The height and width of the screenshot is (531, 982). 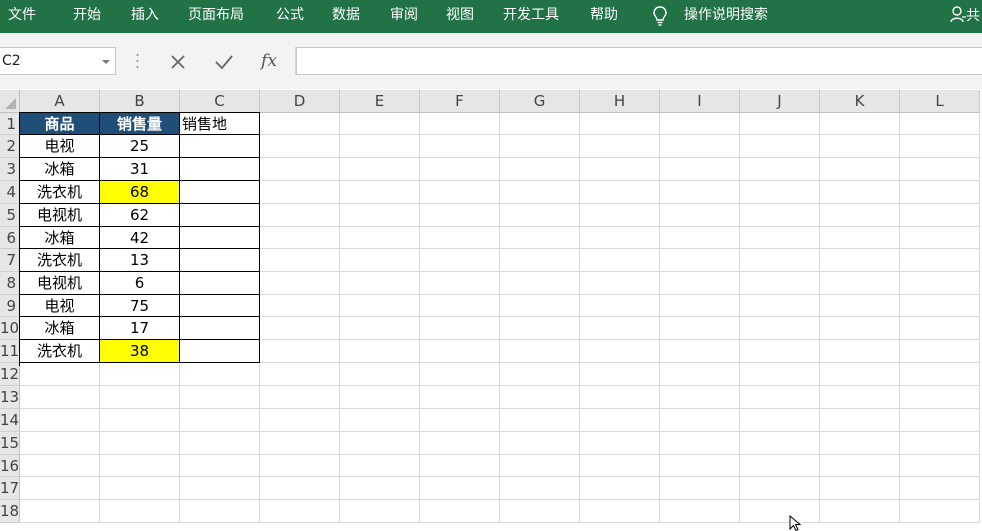 I want to click on cell-c1: 销售地, so click(x=220, y=124).